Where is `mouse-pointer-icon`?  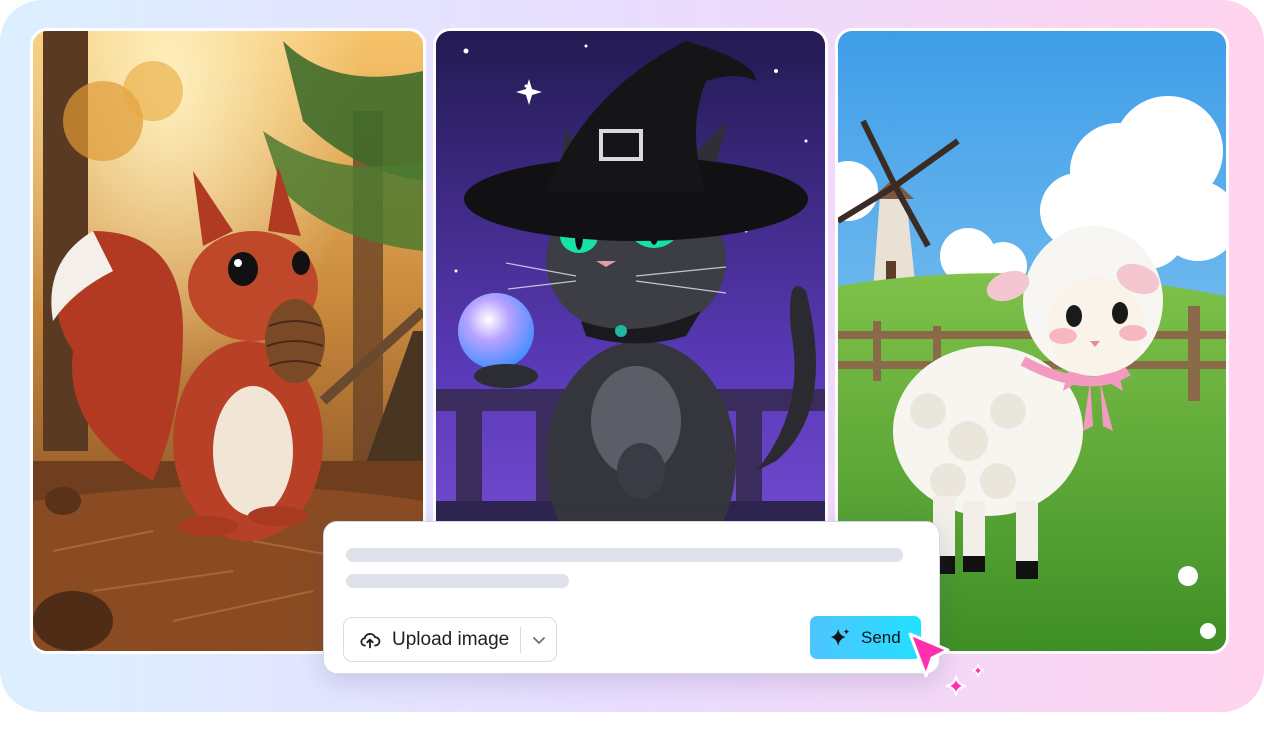
mouse-pointer-icon is located at coordinates (946, 664).